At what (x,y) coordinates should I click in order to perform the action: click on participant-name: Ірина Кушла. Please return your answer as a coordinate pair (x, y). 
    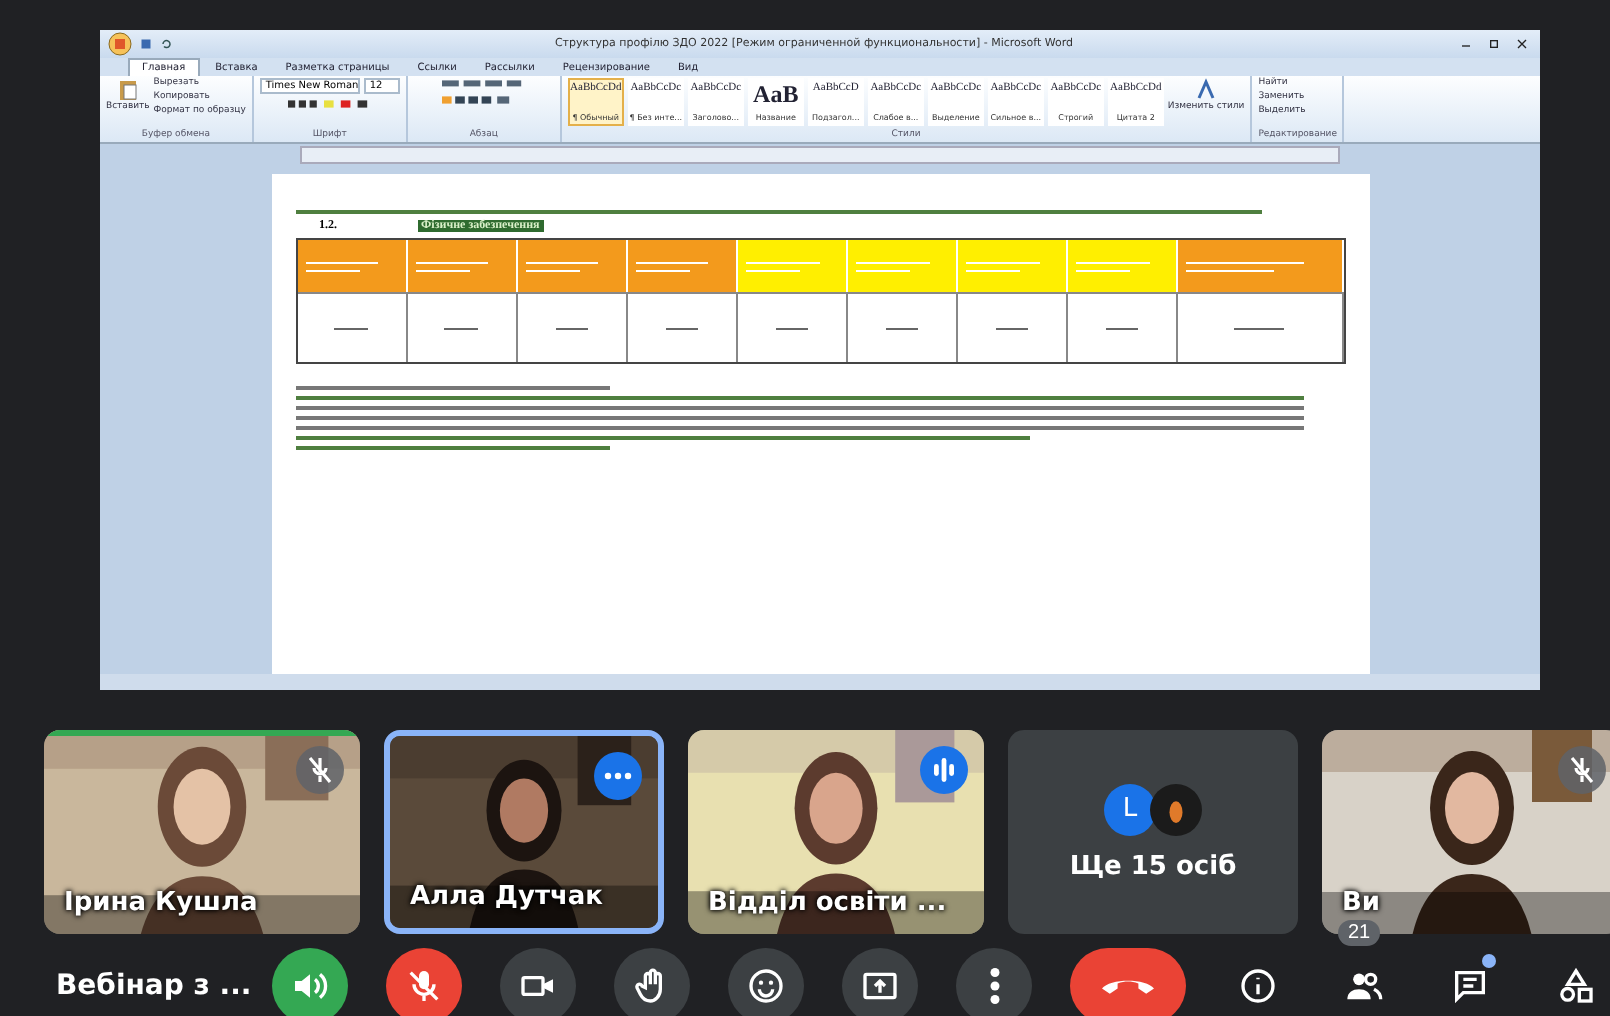
    Looking at the image, I should click on (161, 903).